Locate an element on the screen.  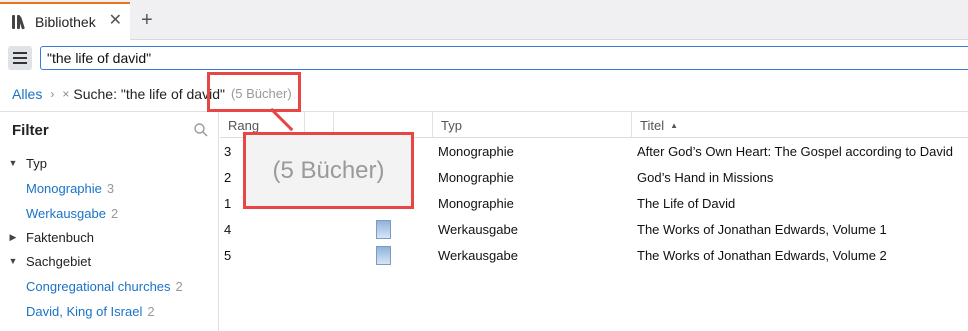
facet-value-label: Congregational churches is located at coordinates (98, 286).